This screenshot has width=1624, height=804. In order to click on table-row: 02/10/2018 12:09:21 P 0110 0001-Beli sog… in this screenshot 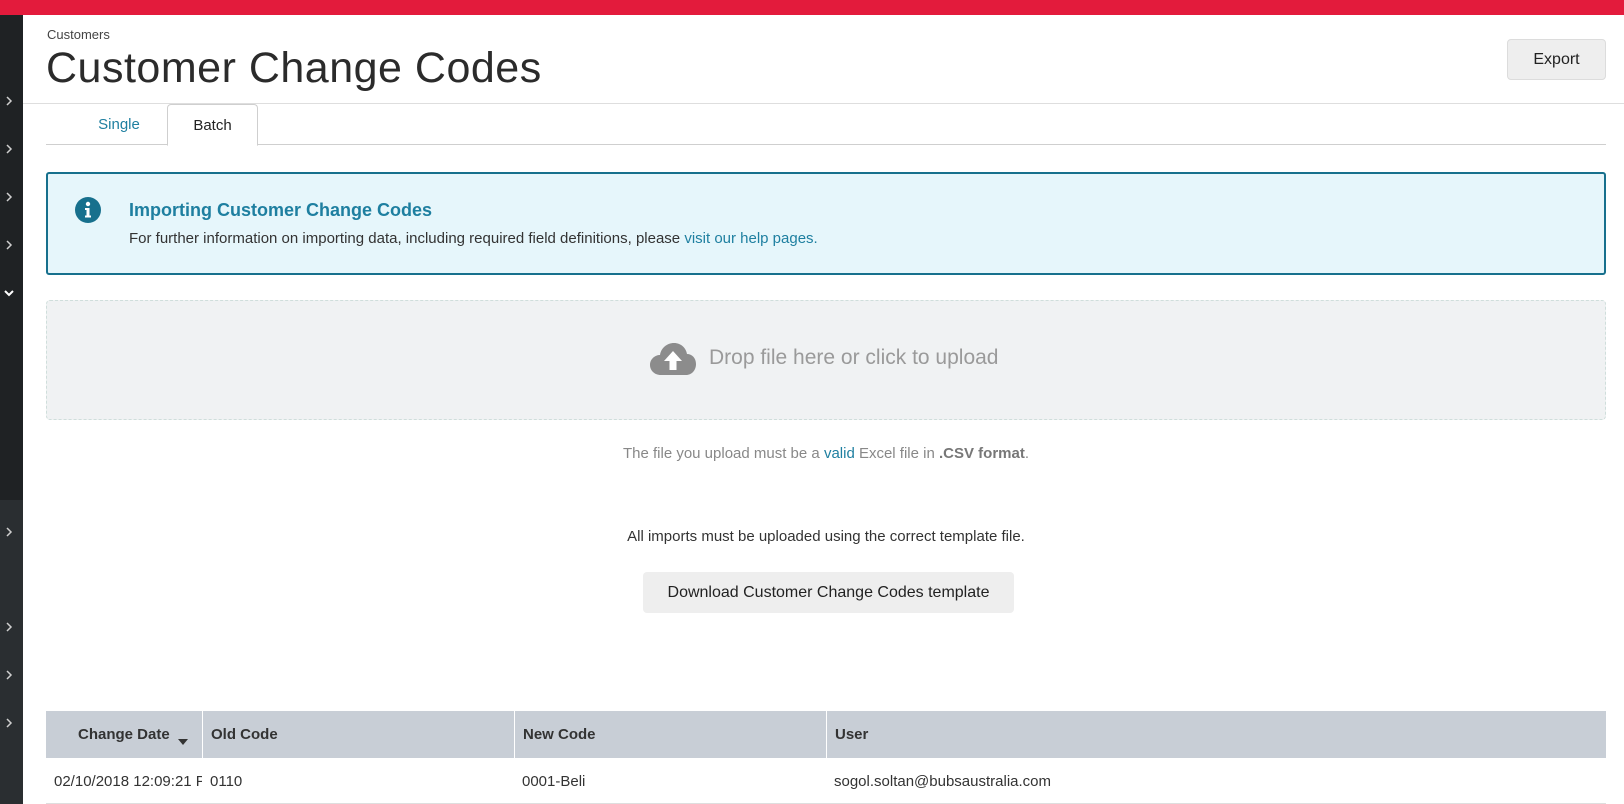, I will do `click(826, 781)`.